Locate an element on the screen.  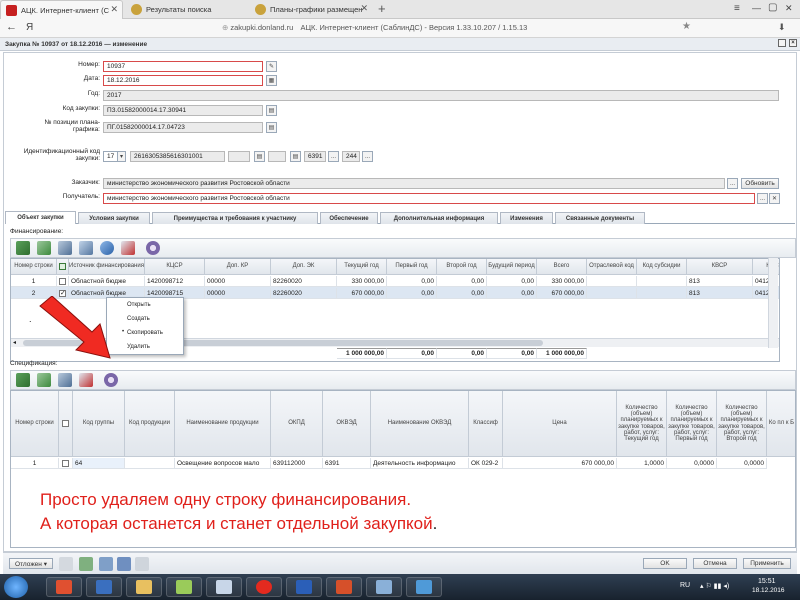
taskbar-explorer is located at coordinates (144, 587).